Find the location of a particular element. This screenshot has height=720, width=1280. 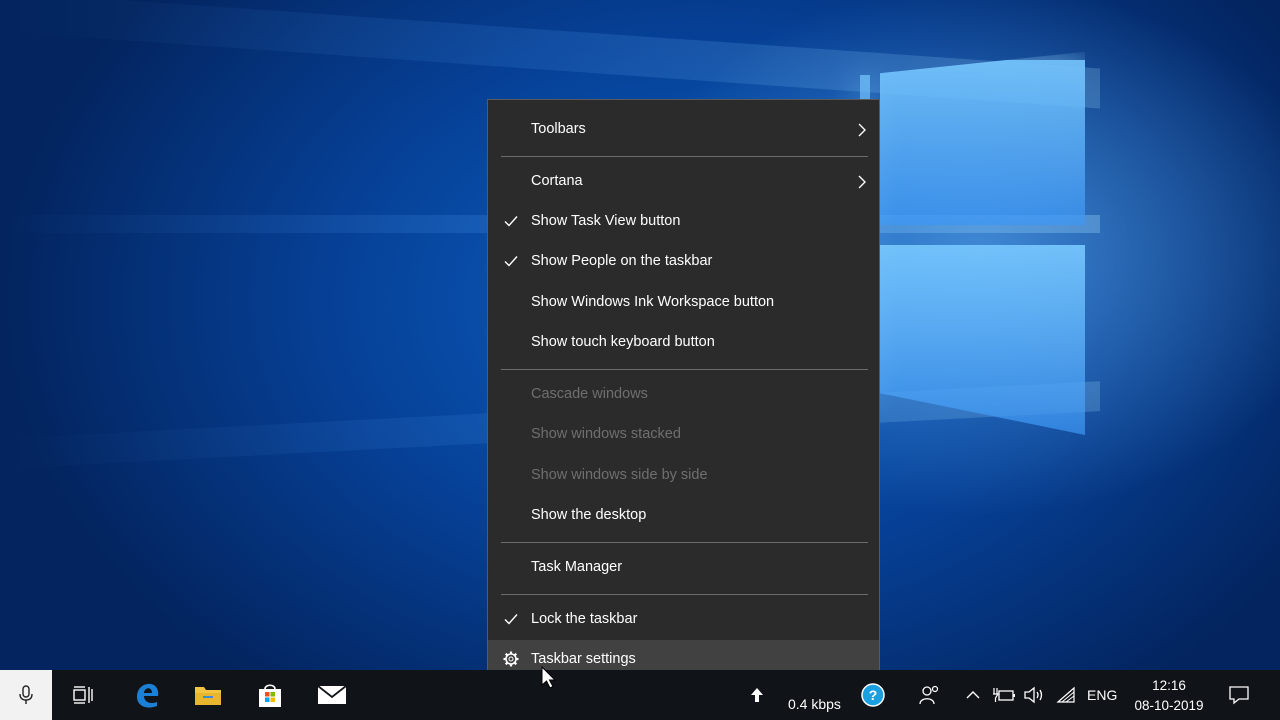

task-view-icon is located at coordinates (83, 695).